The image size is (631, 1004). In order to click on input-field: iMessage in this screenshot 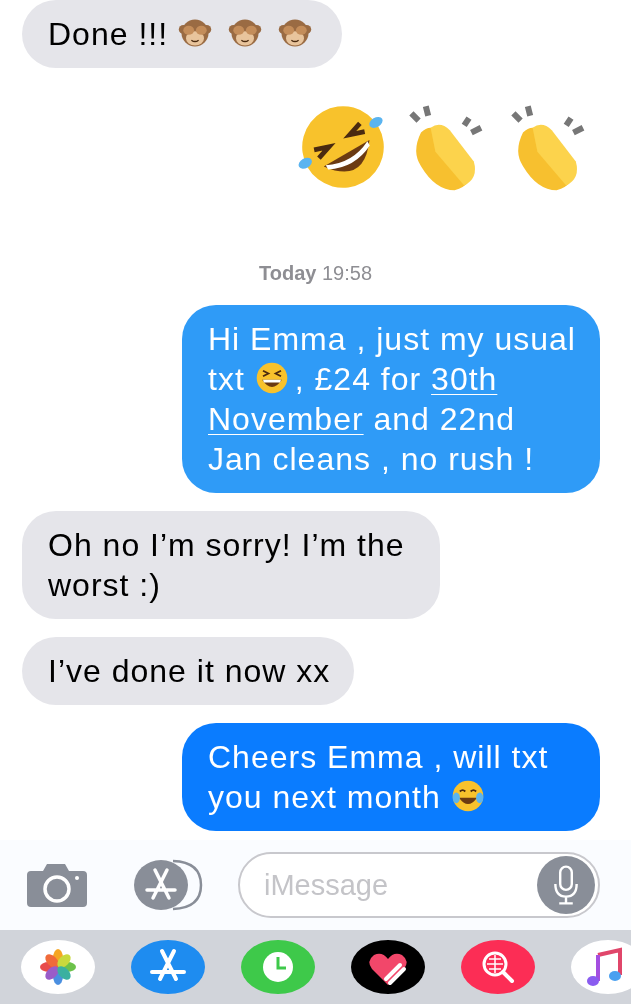, I will do `click(419, 885)`.